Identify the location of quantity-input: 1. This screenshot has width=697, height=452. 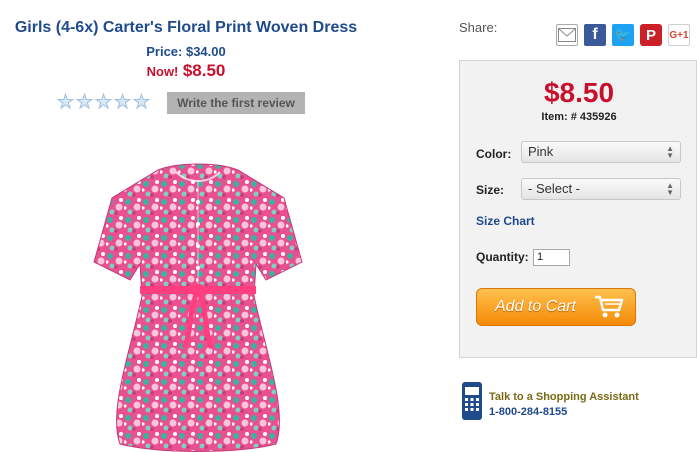
(551, 257).